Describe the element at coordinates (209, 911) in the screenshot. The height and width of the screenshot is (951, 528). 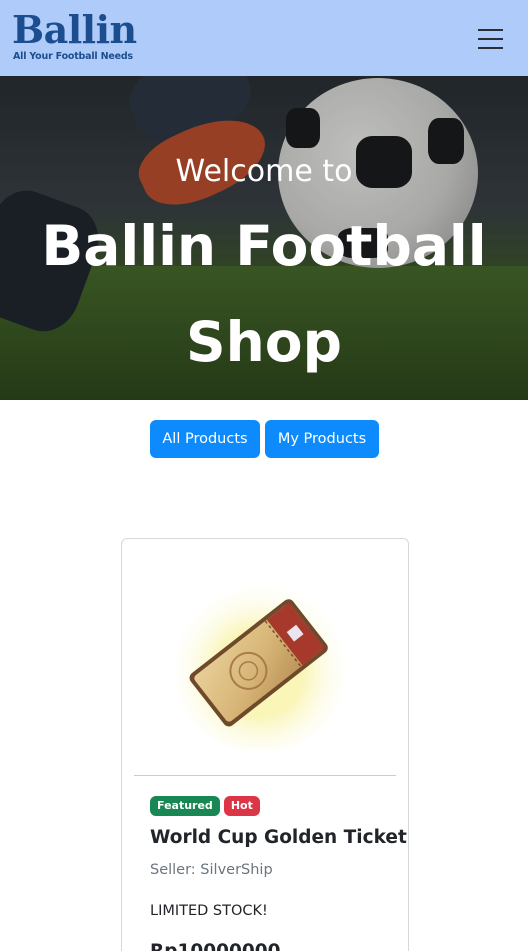
I see `product-description: LIMITED STOCK!` at that location.